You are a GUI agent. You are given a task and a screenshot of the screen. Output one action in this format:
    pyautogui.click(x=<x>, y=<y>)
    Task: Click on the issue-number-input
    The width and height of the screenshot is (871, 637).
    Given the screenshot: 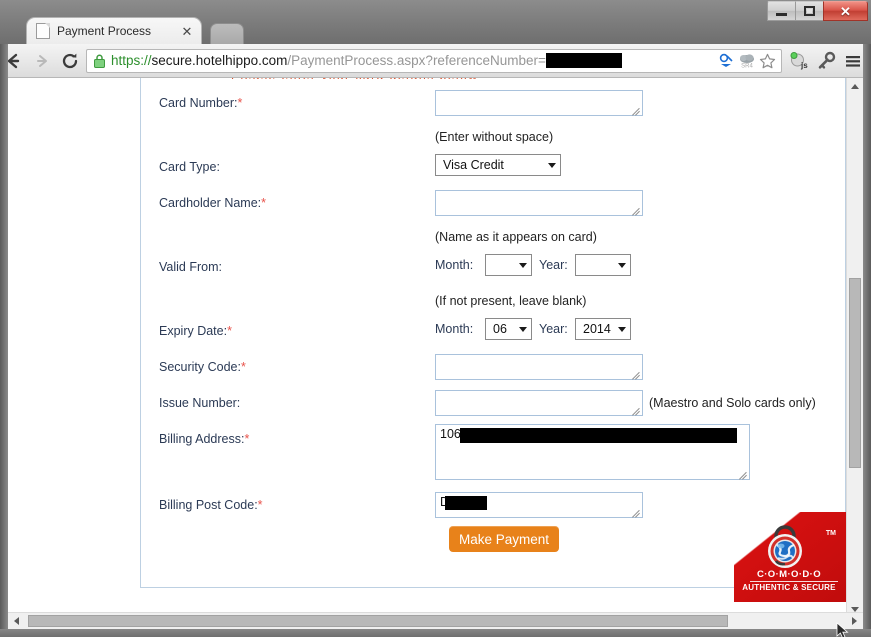 What is the action you would take?
    pyautogui.click(x=539, y=403)
    